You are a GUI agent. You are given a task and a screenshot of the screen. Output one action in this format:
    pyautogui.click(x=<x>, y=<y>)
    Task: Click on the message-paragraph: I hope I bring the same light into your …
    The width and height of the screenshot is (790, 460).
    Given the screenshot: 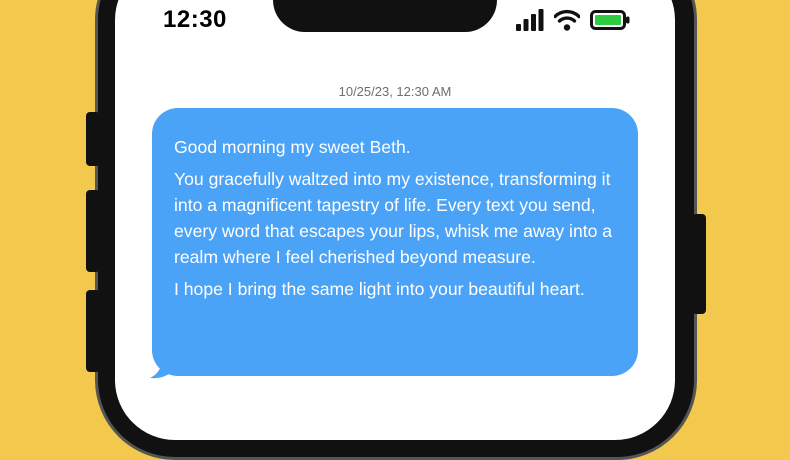 What is the action you would take?
    pyautogui.click(x=379, y=289)
    